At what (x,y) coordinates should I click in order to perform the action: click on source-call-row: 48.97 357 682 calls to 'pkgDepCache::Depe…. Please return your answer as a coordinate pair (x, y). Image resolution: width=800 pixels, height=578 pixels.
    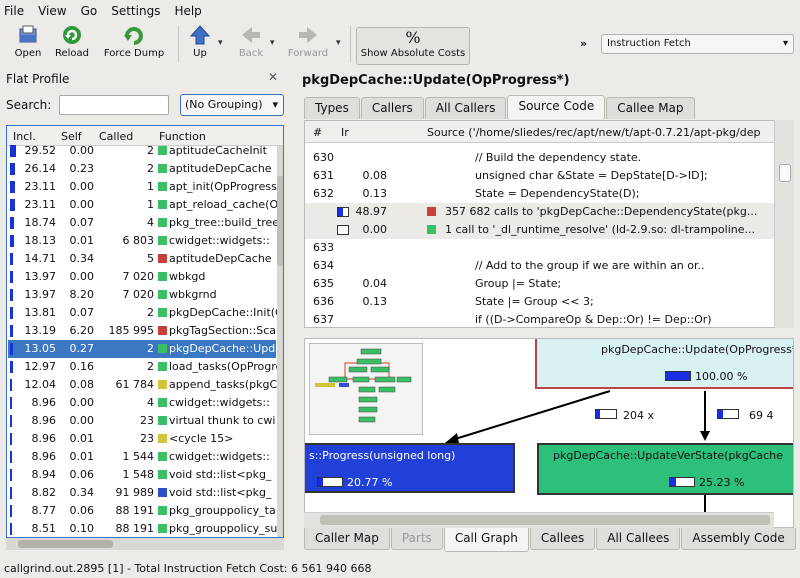
    Looking at the image, I should click on (540, 212).